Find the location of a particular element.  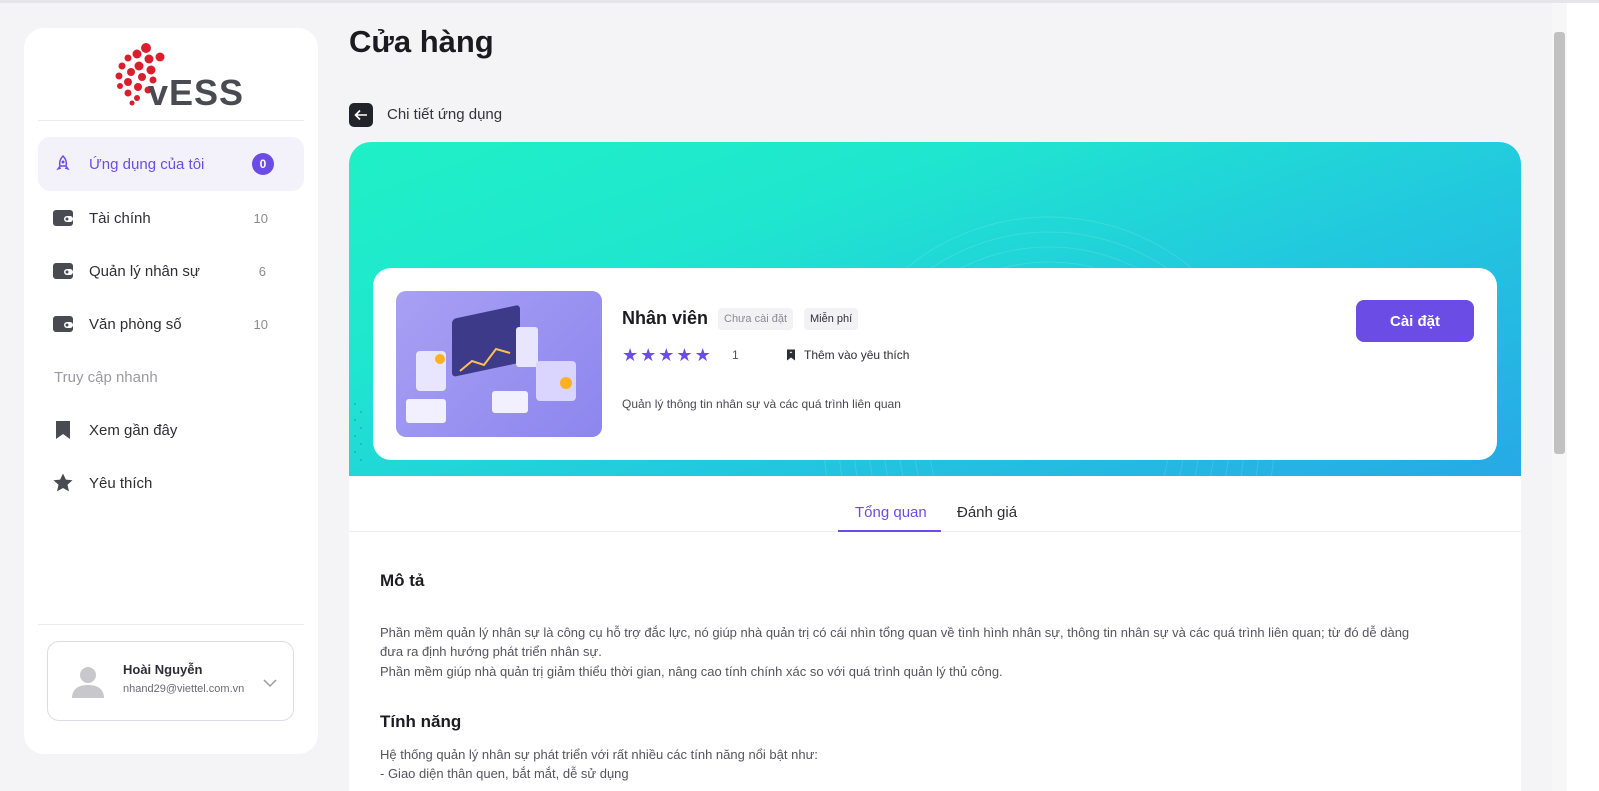

active-tab-indicator is located at coordinates (889, 531).